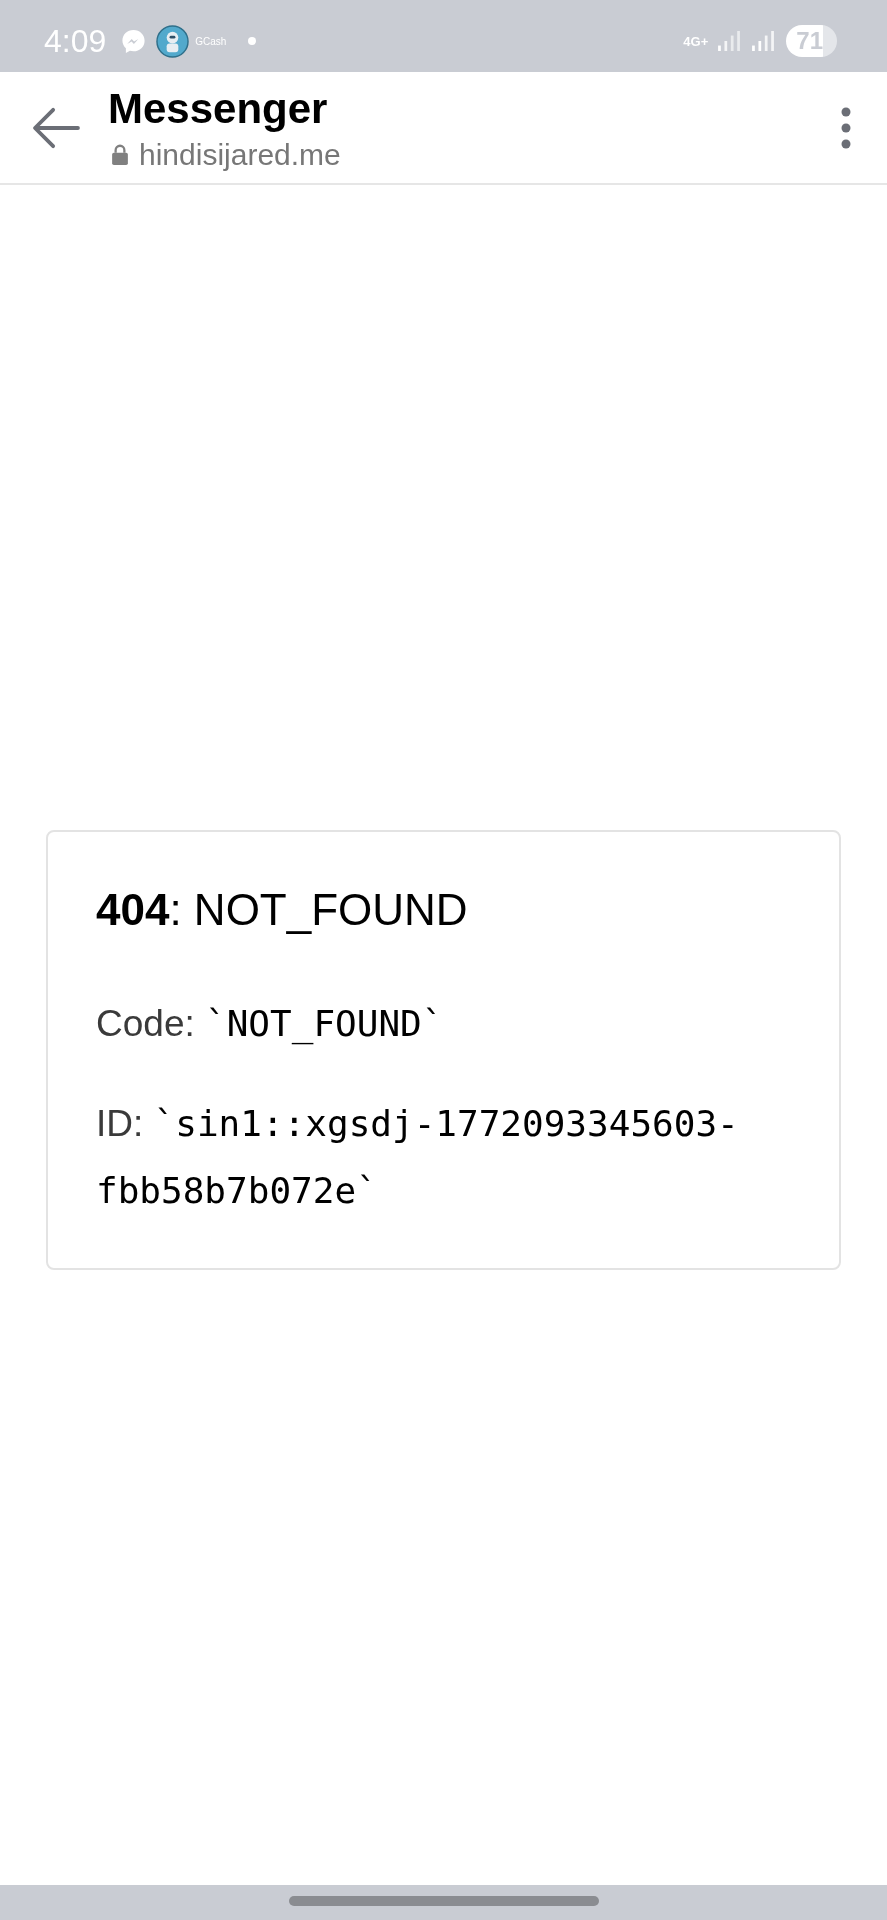  What do you see at coordinates (282, 910) in the screenshot?
I see `error-heading: 404: NOT_FOUND` at bounding box center [282, 910].